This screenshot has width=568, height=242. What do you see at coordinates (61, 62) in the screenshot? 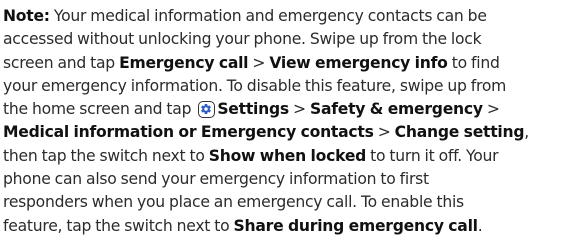
I see `note-text: screen and tap` at bounding box center [61, 62].